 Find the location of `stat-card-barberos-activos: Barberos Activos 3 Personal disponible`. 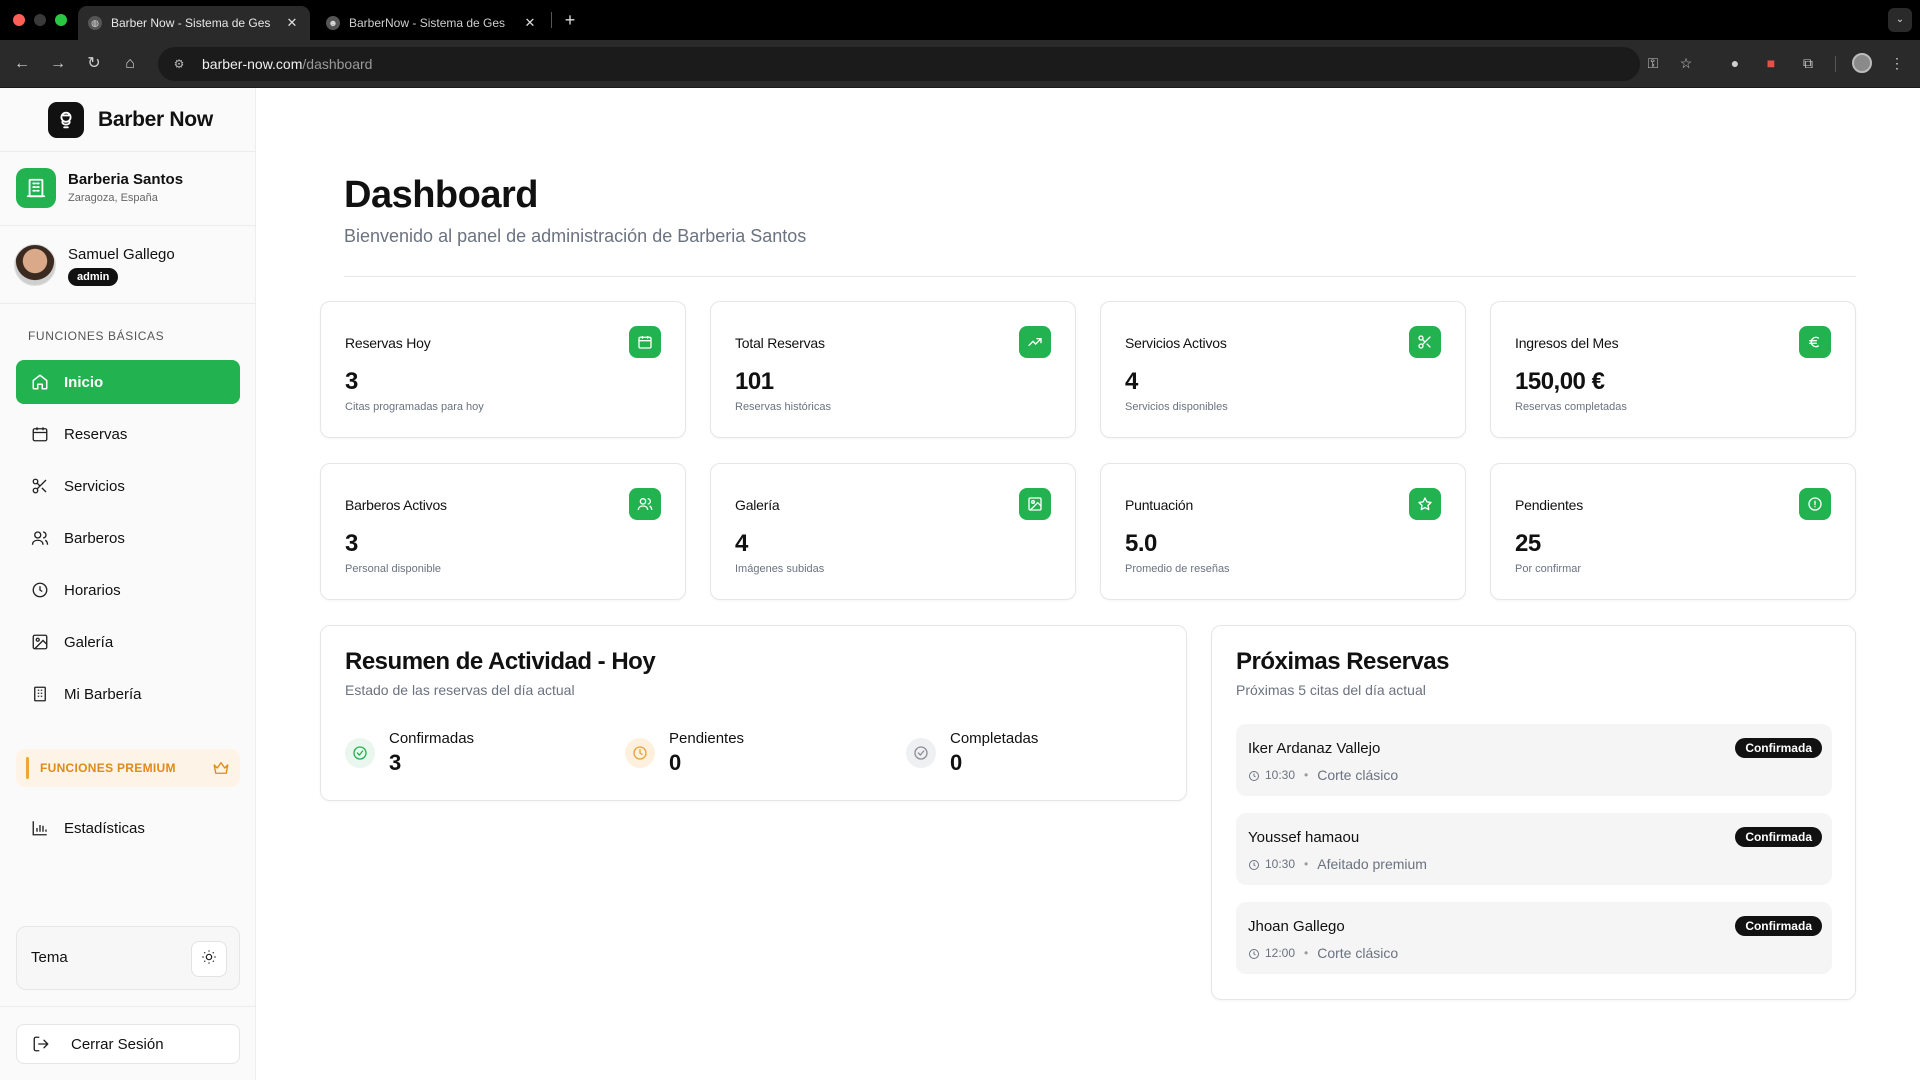

stat-card-barberos-activos: Barberos Activos 3 Personal disponible is located at coordinates (503, 531).